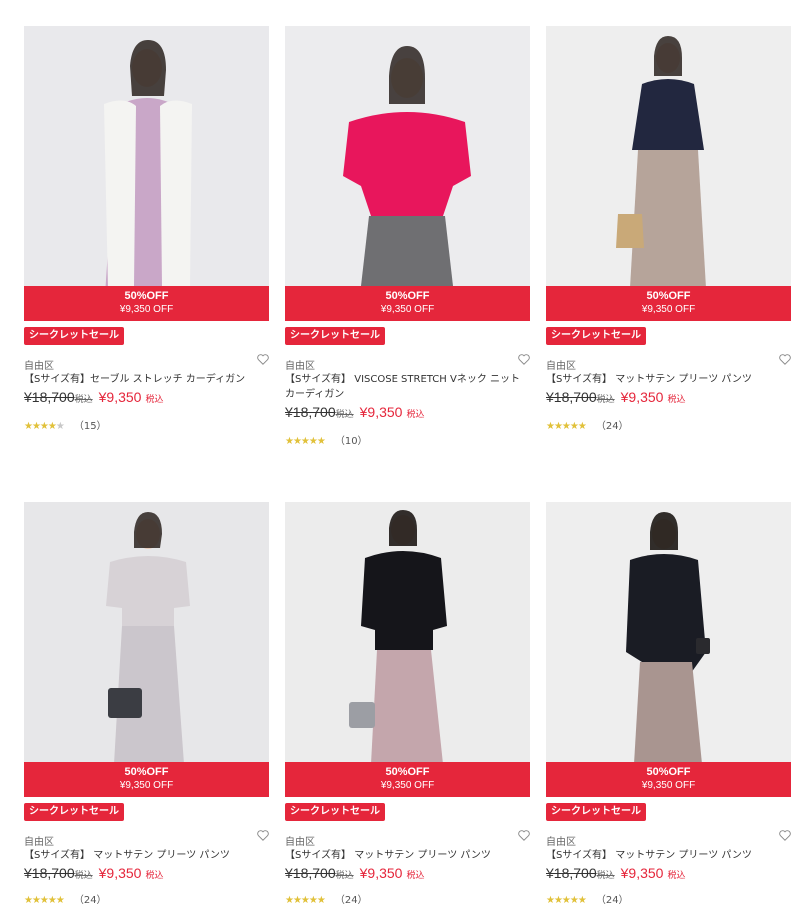 The image size is (806, 922). Describe the element at coordinates (65, 424) in the screenshot. I see `rating-row: ★★★★★ （15）` at that location.